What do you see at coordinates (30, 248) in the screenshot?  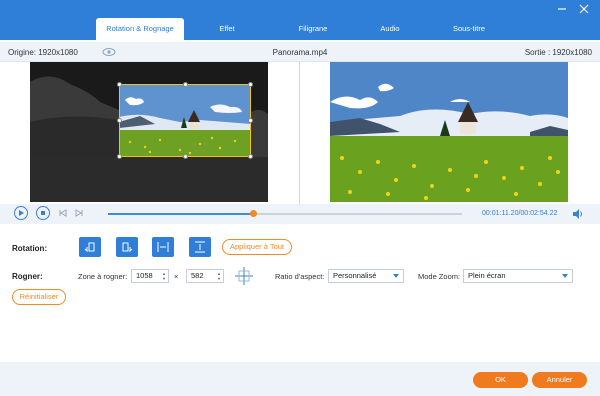 I see `rotation-label: Rotation:` at bounding box center [30, 248].